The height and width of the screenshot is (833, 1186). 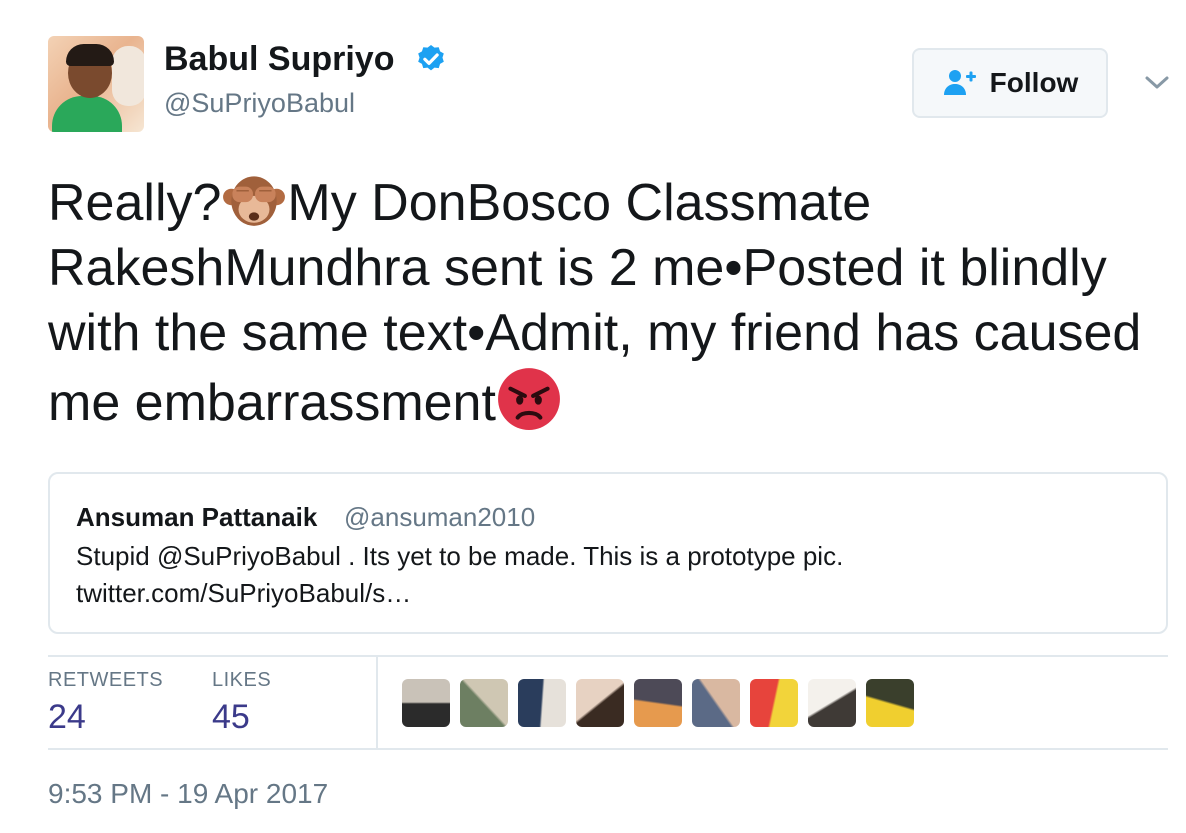 I want to click on author-name: Babul Supriyo, so click(x=279, y=59).